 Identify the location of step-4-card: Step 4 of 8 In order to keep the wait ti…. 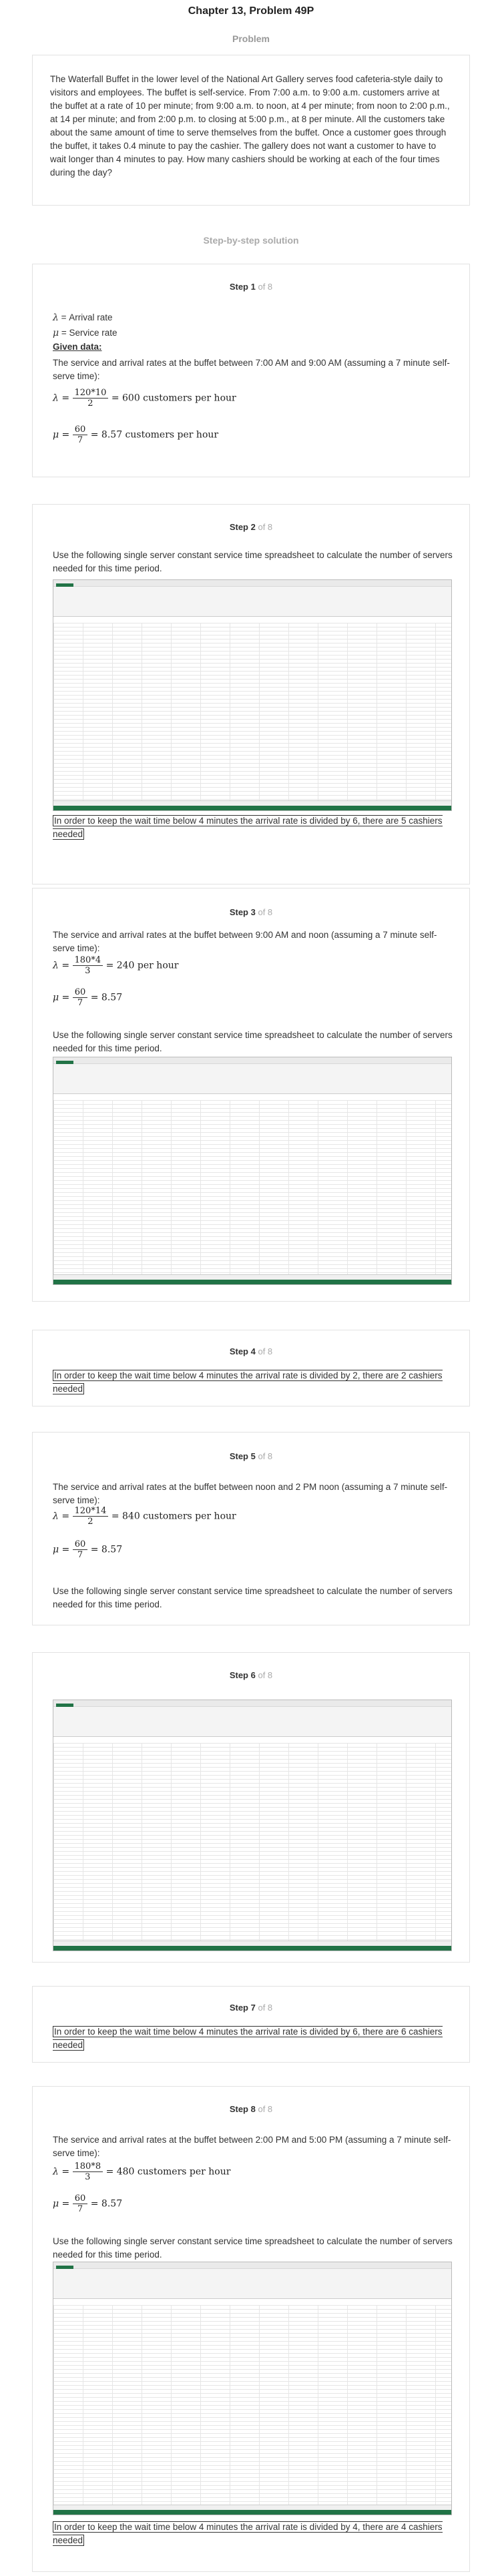
(251, 1368).